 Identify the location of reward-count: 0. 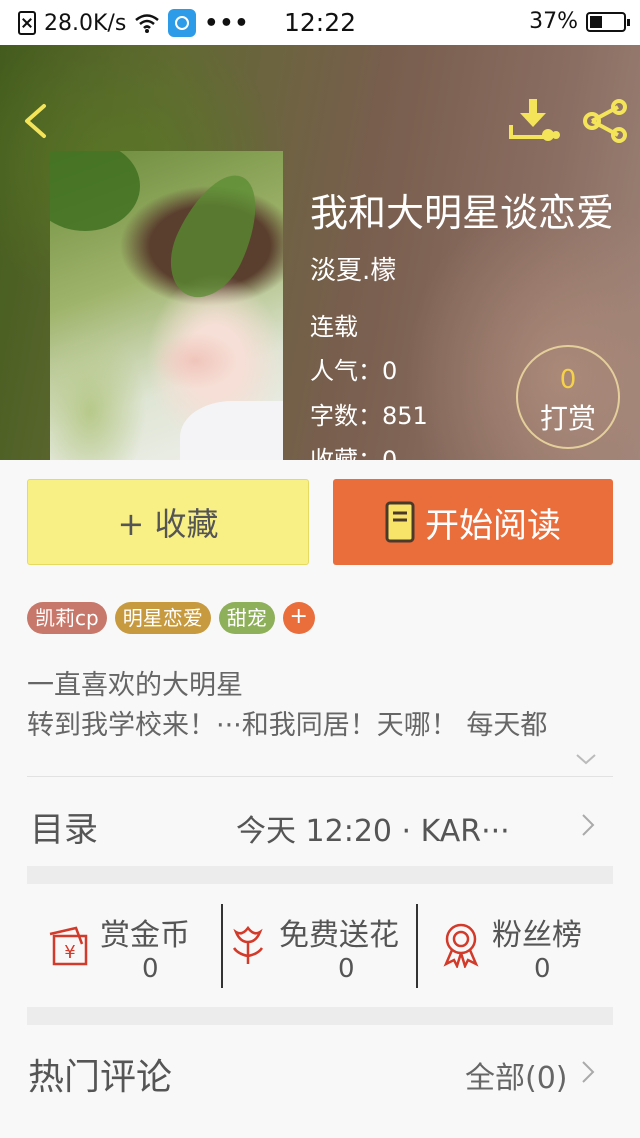
(568, 380).